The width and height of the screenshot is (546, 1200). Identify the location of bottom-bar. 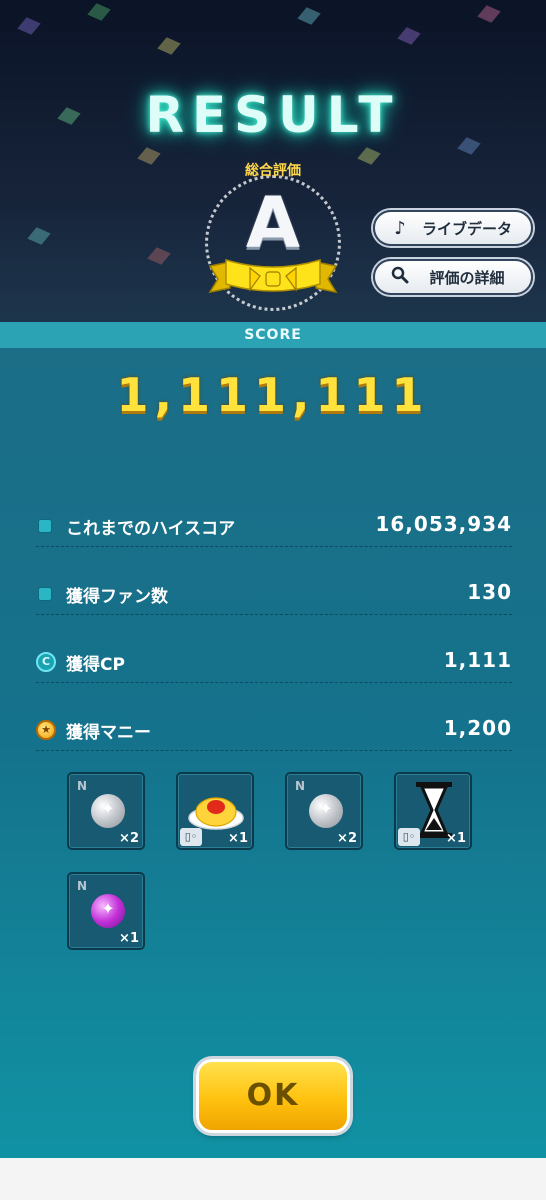
(273, 1179).